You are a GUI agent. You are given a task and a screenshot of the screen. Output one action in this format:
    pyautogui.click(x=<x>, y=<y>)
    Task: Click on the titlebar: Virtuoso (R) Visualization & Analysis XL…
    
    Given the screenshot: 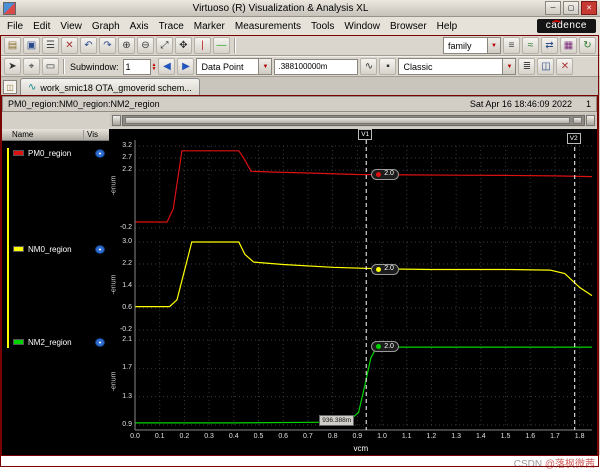 What is the action you would take?
    pyautogui.click(x=300, y=8)
    